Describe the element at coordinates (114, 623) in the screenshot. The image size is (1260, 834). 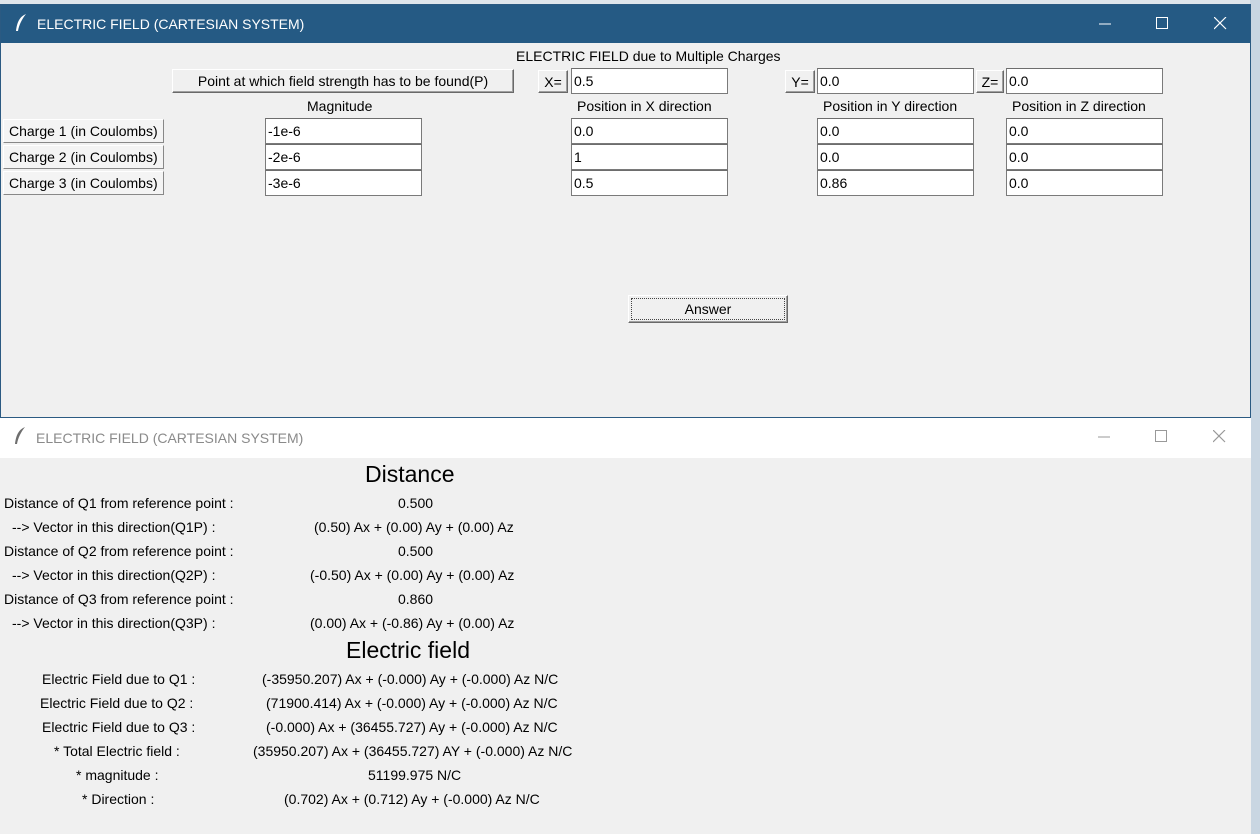
I see `vector-row-label: --> Vector in this direction(Q3P) :` at that location.